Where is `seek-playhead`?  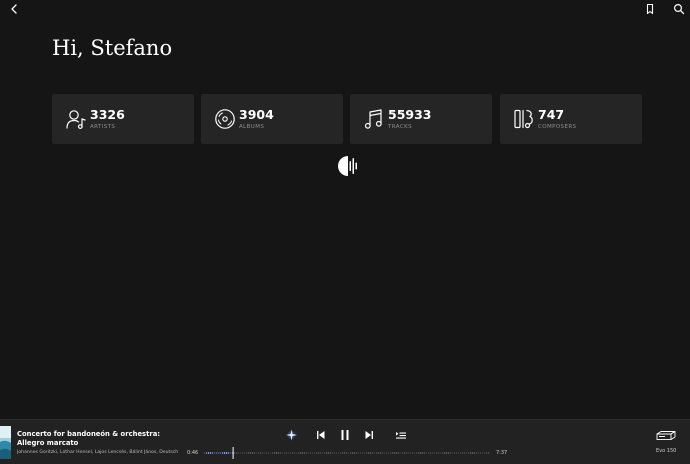
seek-playhead is located at coordinates (233, 453).